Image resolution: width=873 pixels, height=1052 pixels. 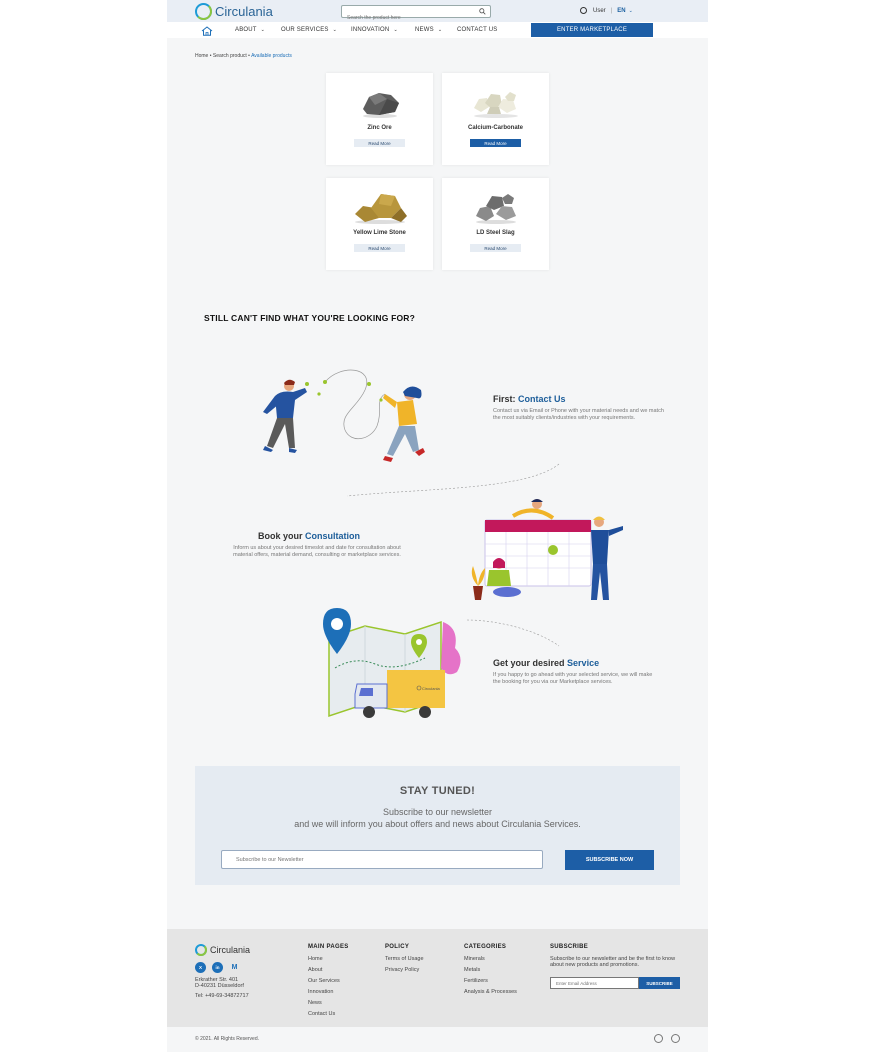 I want to click on step-3-title-text: Get your desired, so click(x=529, y=663).